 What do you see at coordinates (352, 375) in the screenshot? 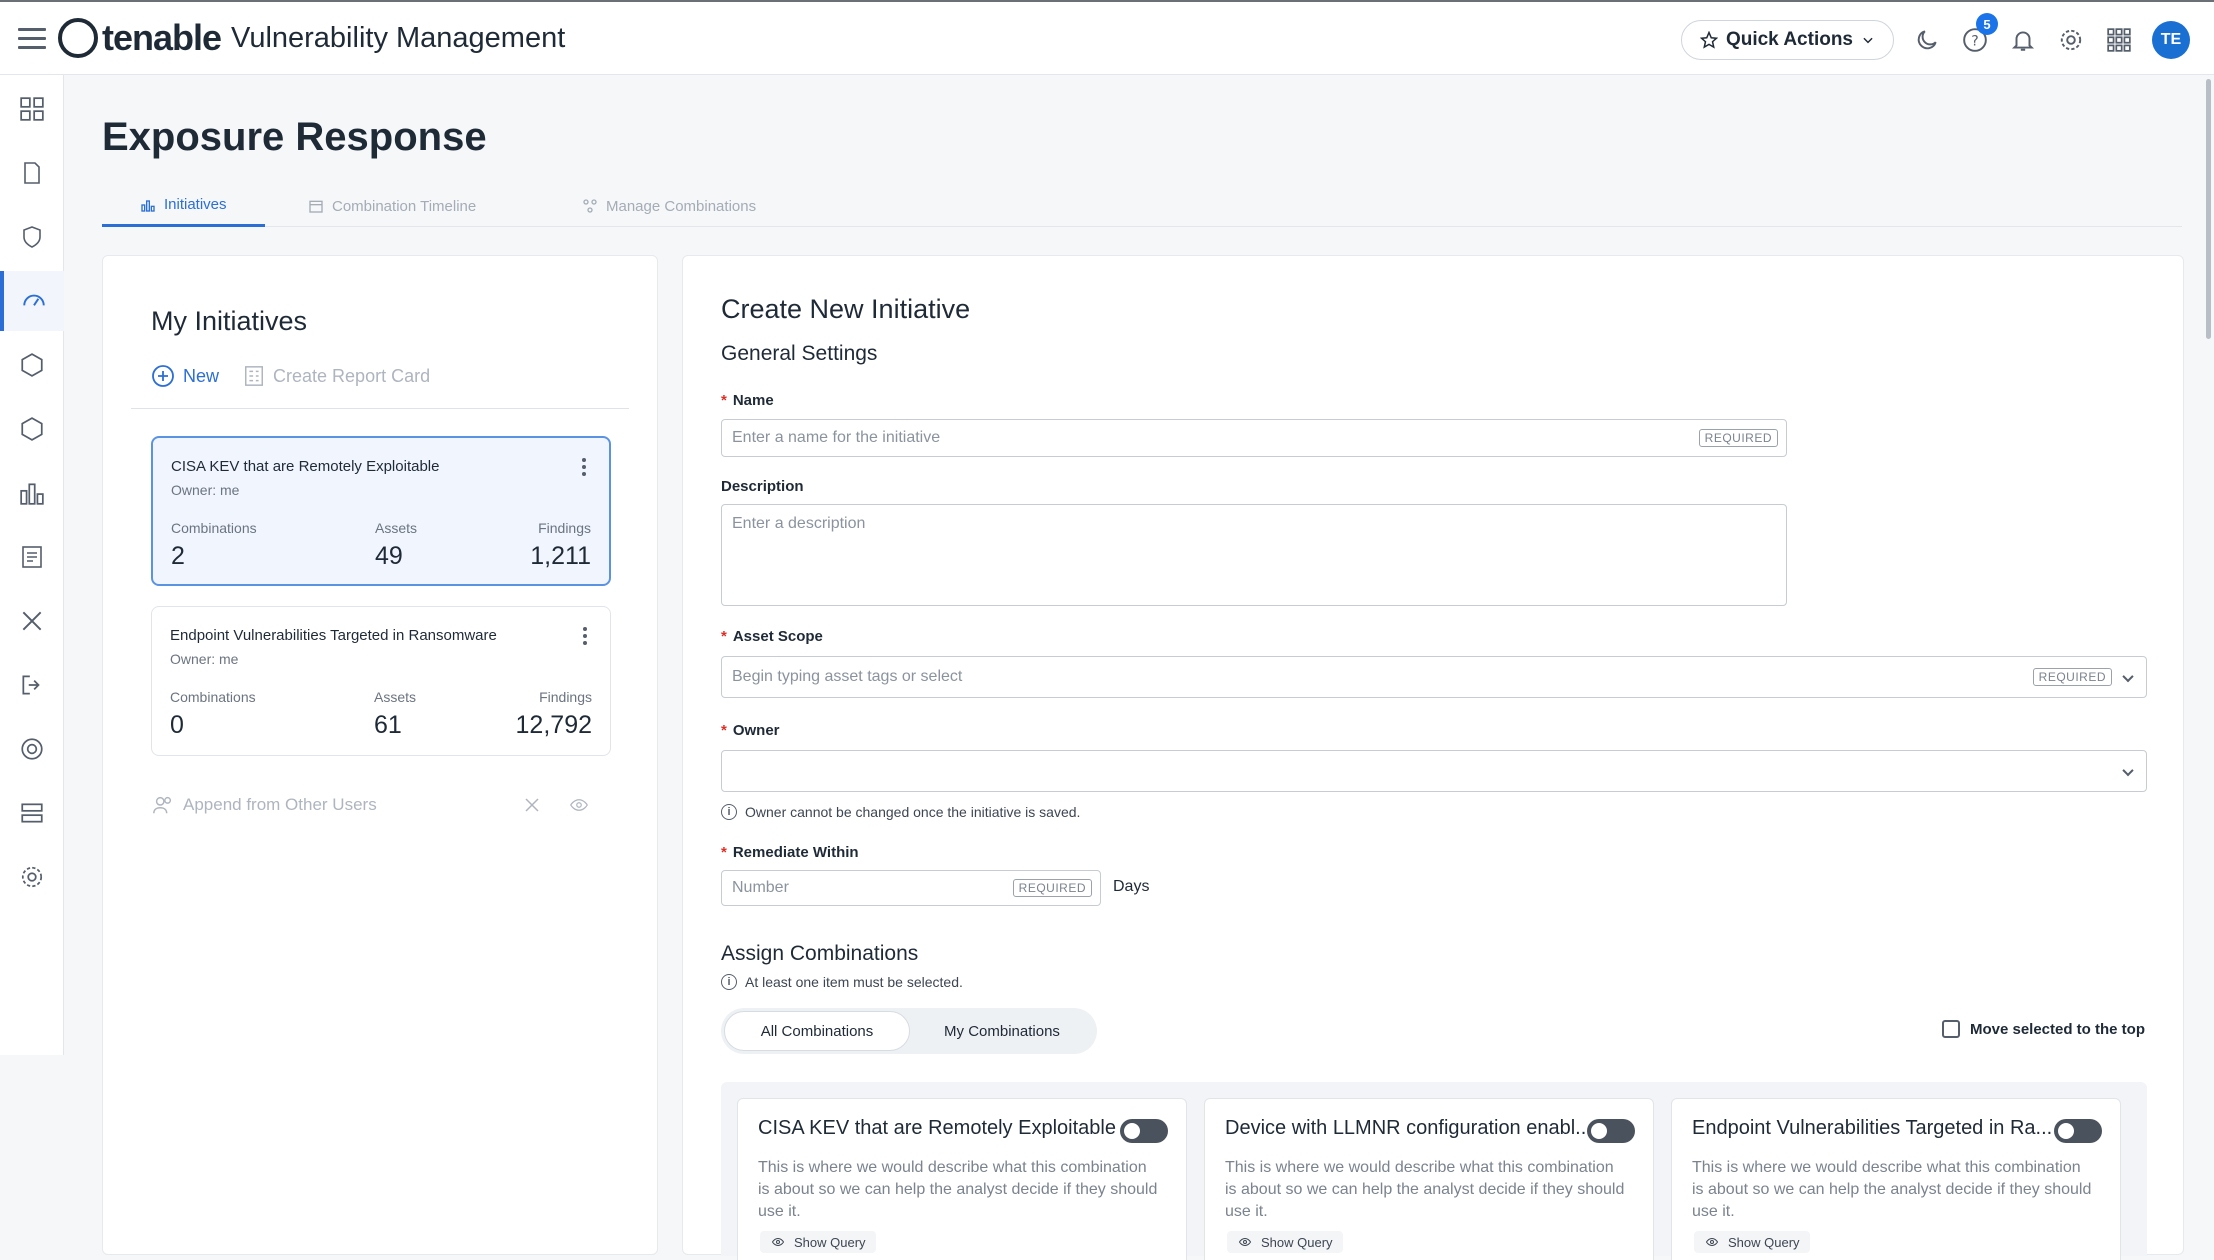
I see `create-report-card-label: Create Report Card` at bounding box center [352, 375].